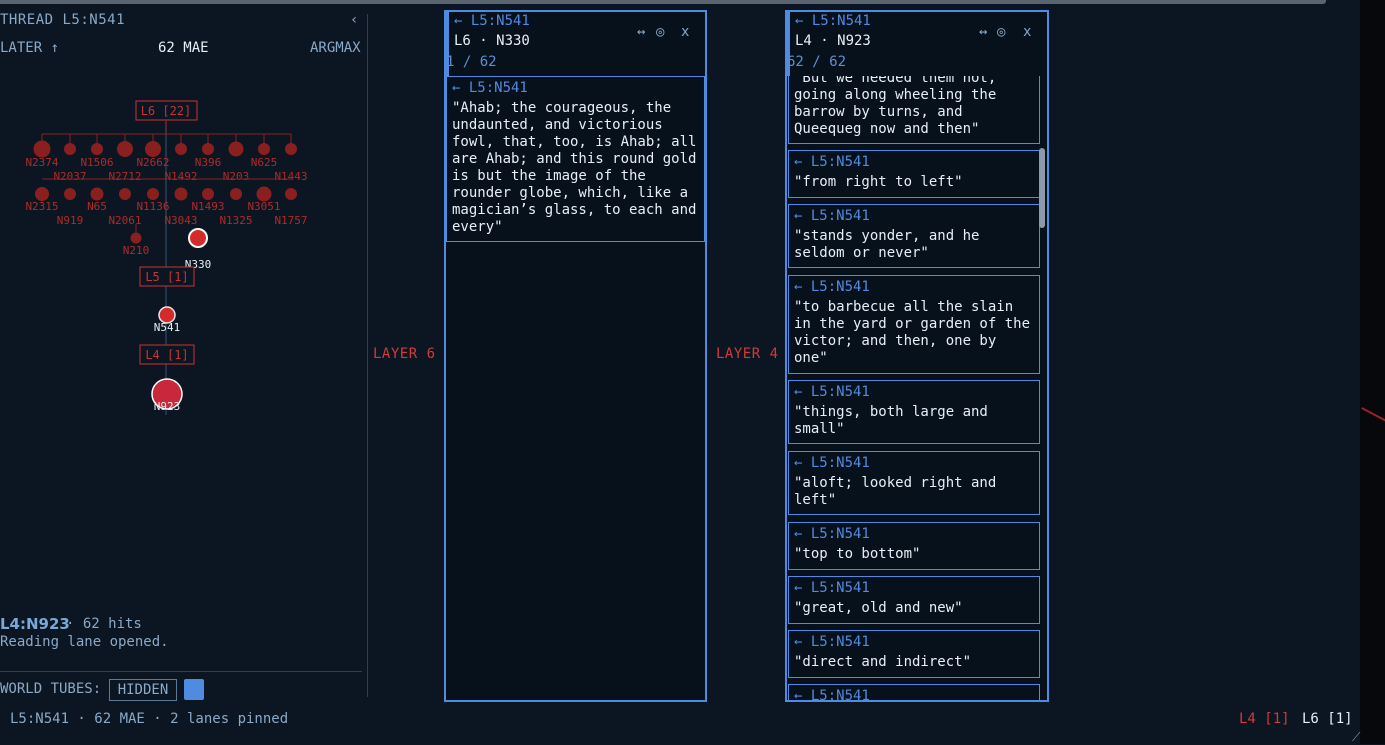  What do you see at coordinates (236, 176) in the screenshot?
I see `node-label: N203` at bounding box center [236, 176].